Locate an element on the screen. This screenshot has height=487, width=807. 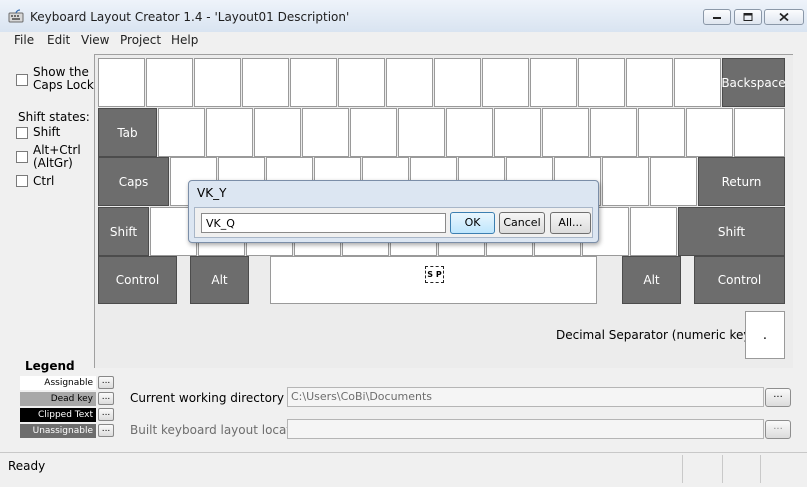
maximize-icon is located at coordinates (748, 17).